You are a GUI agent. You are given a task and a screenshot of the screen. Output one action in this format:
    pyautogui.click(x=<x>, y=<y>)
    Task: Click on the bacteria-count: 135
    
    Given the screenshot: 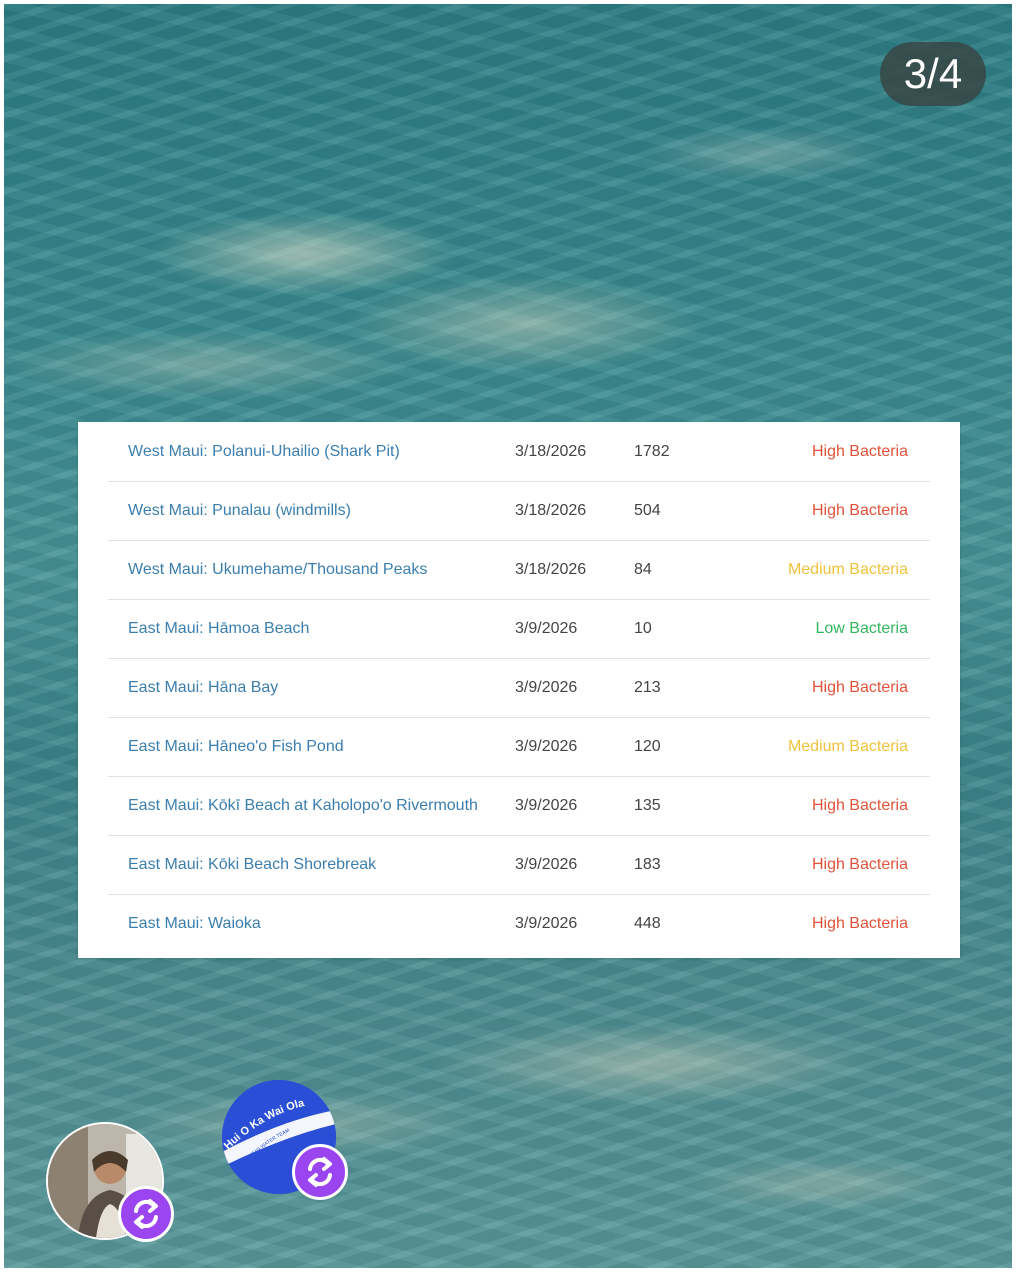 What is the action you would take?
    pyautogui.click(x=647, y=805)
    